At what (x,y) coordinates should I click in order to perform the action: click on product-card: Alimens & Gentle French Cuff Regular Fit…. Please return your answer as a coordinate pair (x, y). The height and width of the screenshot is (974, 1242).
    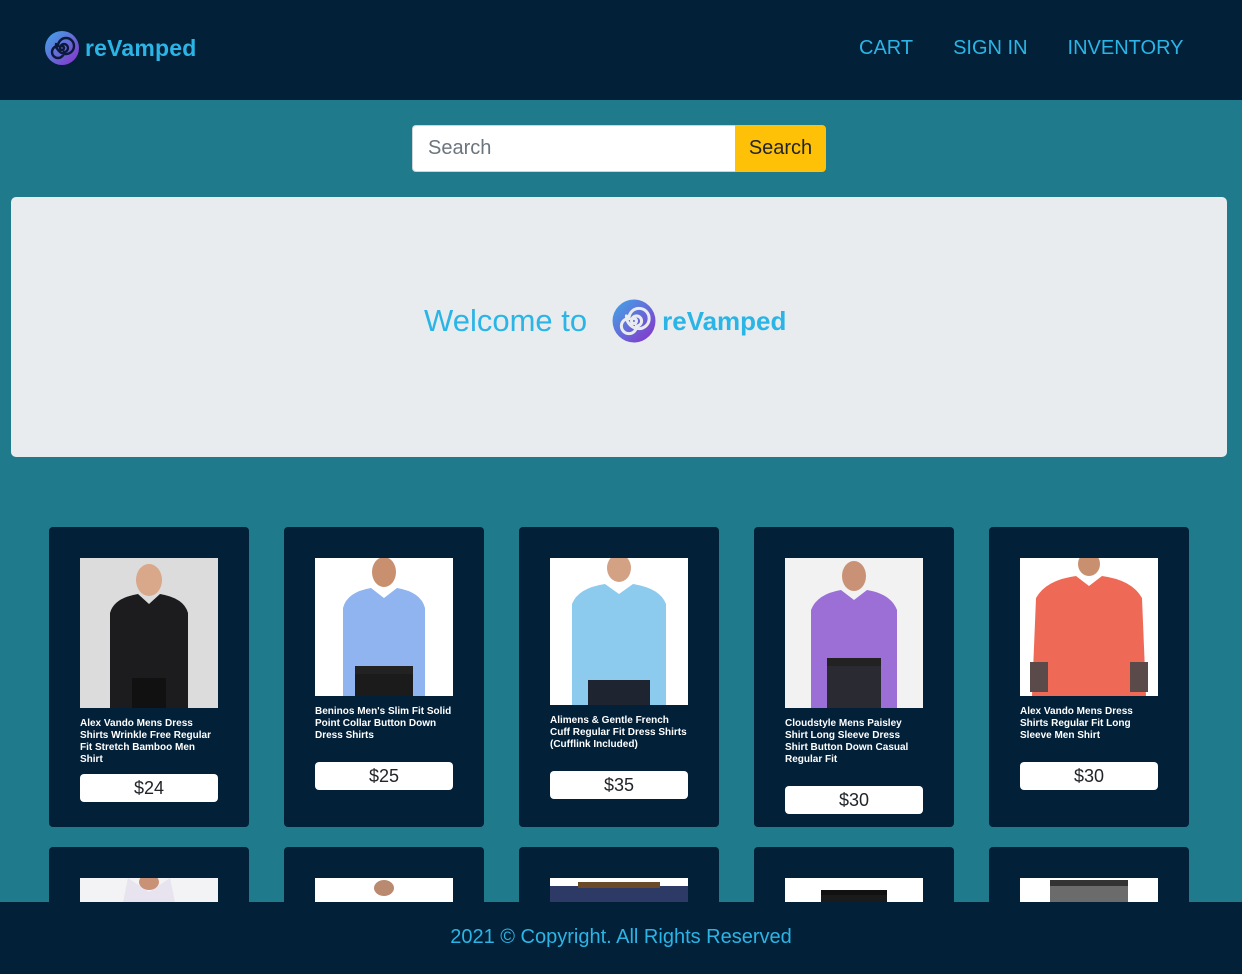
    Looking at the image, I should click on (619, 677).